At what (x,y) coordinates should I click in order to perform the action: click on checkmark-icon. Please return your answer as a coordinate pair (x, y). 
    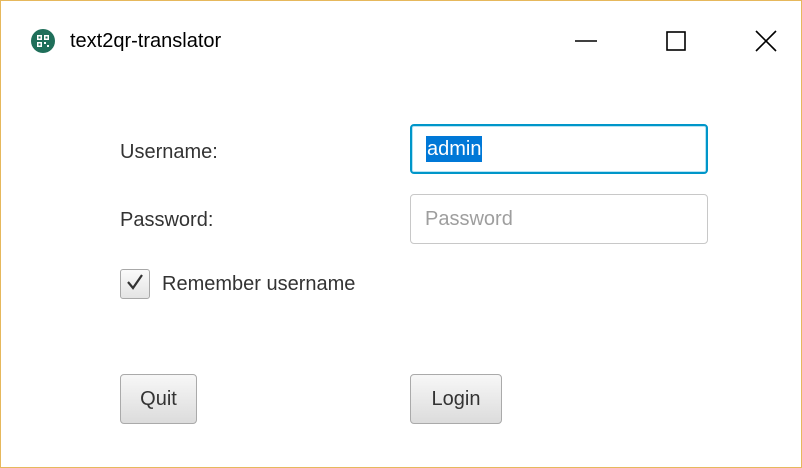
    Looking at the image, I should click on (135, 284).